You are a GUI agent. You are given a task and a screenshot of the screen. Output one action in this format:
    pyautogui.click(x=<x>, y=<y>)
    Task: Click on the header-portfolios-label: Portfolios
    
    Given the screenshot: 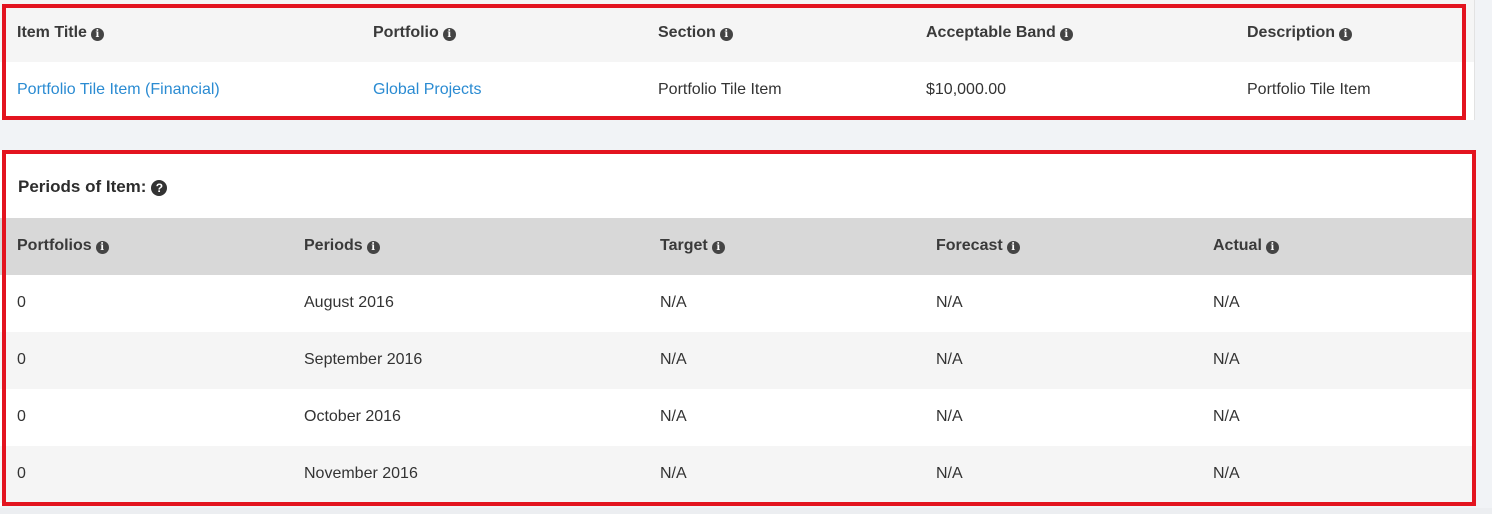 What is the action you would take?
    pyautogui.click(x=54, y=245)
    